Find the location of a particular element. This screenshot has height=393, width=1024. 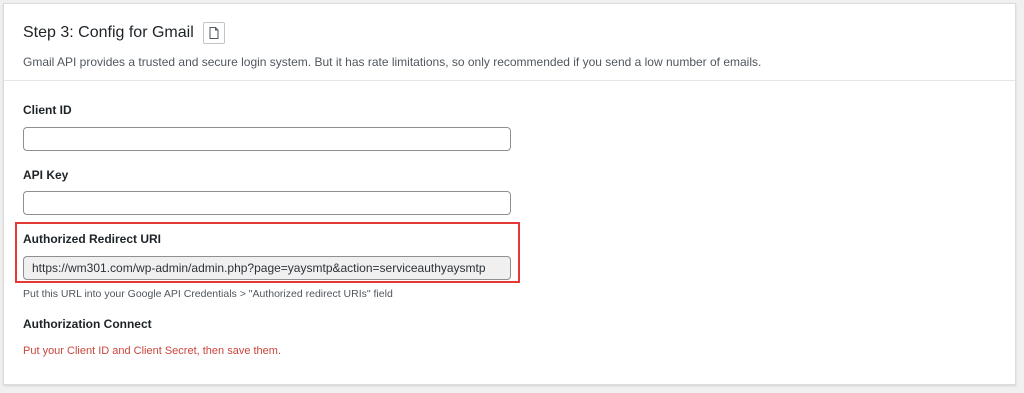

page-title: Step 3: Config for Gmail is located at coordinates (108, 32).